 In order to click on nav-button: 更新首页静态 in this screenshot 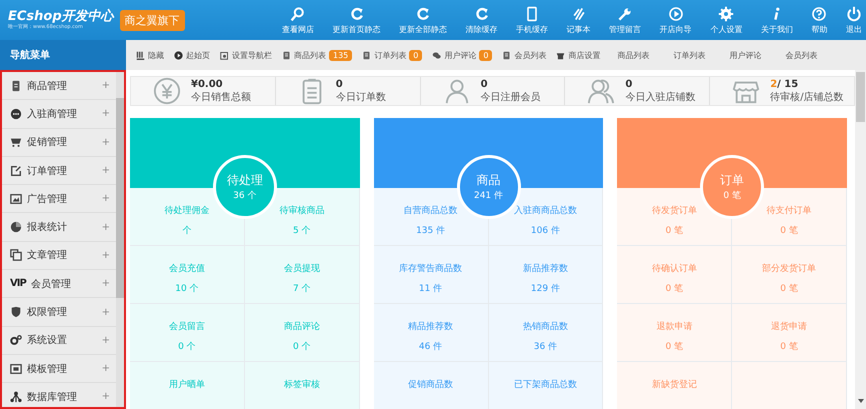, I will do `click(356, 20)`.